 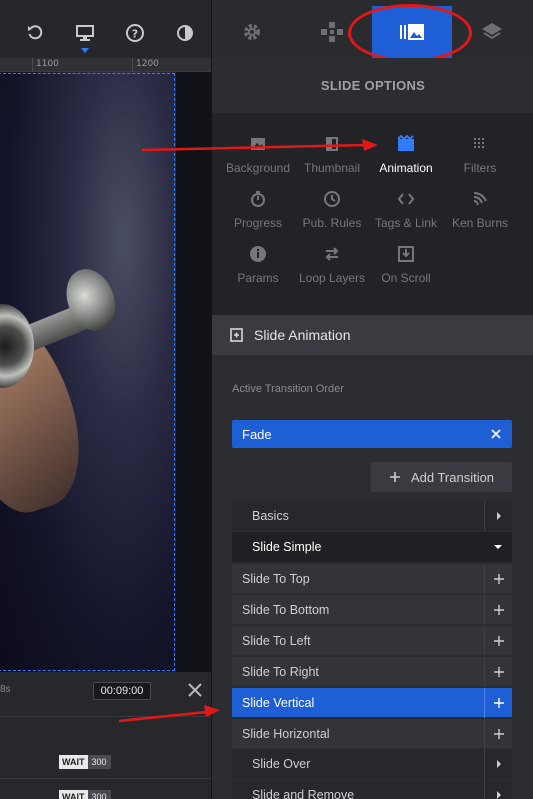 What do you see at coordinates (452, 477) in the screenshot?
I see `add-transition-label: Add Transition` at bounding box center [452, 477].